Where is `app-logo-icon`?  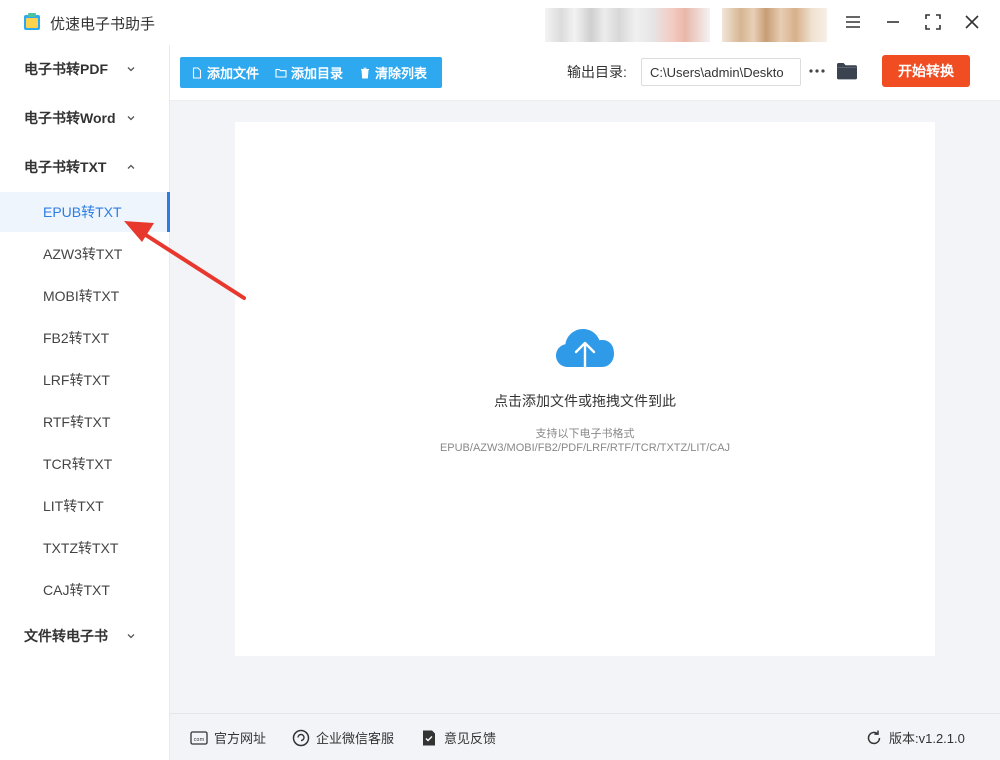
app-logo-icon is located at coordinates (32, 21).